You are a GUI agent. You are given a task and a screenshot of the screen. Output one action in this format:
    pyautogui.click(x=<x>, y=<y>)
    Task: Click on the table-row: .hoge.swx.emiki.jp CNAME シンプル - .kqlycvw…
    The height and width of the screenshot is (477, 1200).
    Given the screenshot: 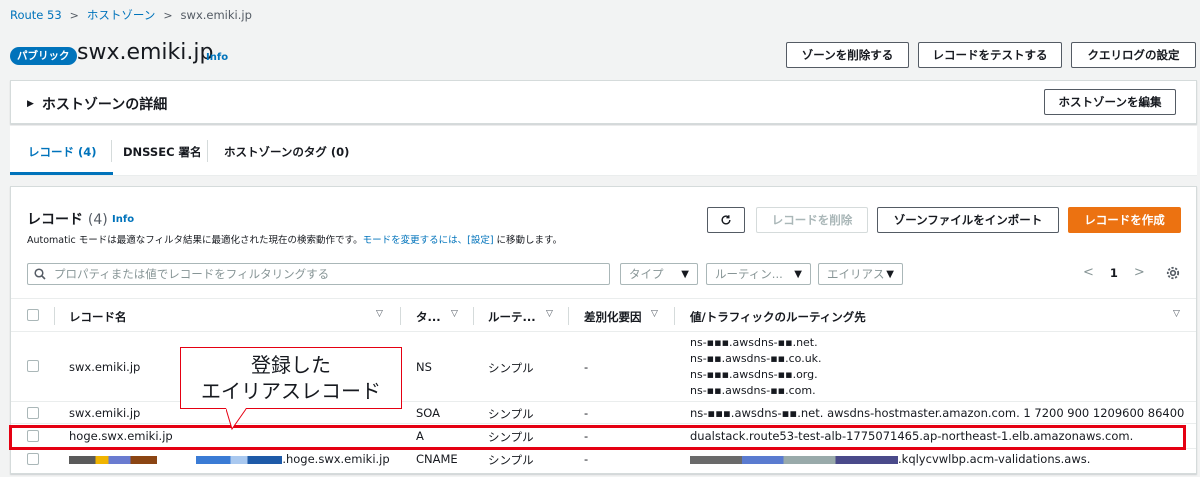 What is the action you would take?
    pyautogui.click(x=603, y=462)
    